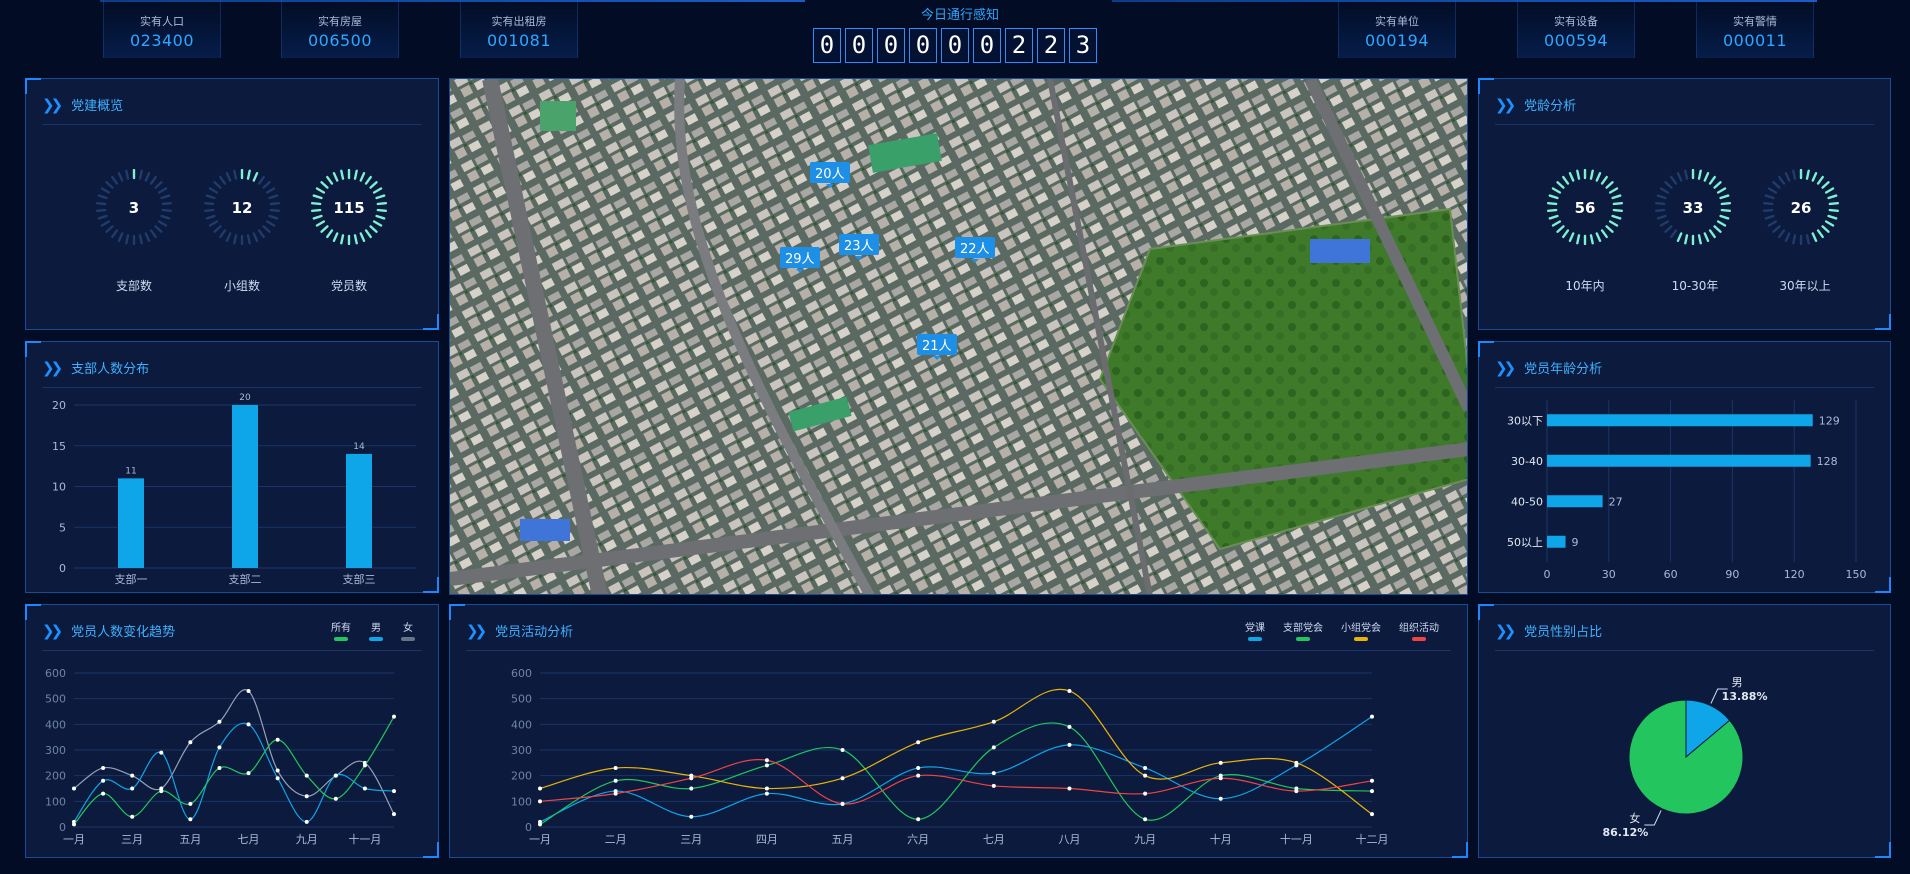 The height and width of the screenshot is (874, 1910). I want to click on map-pin: 22人, so click(975, 250).